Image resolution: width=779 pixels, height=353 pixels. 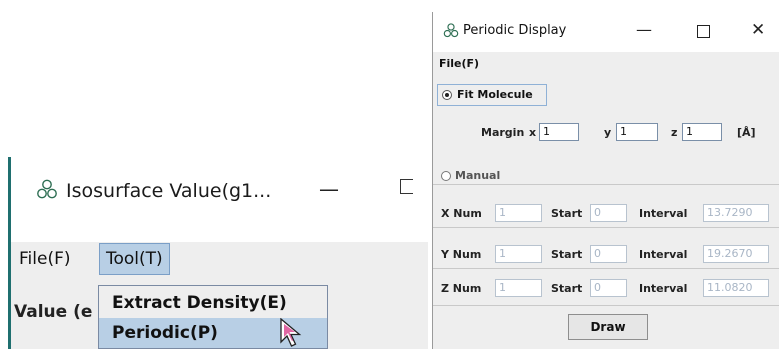 What do you see at coordinates (637, 132) in the screenshot?
I see `margin-y-input: 1` at bounding box center [637, 132].